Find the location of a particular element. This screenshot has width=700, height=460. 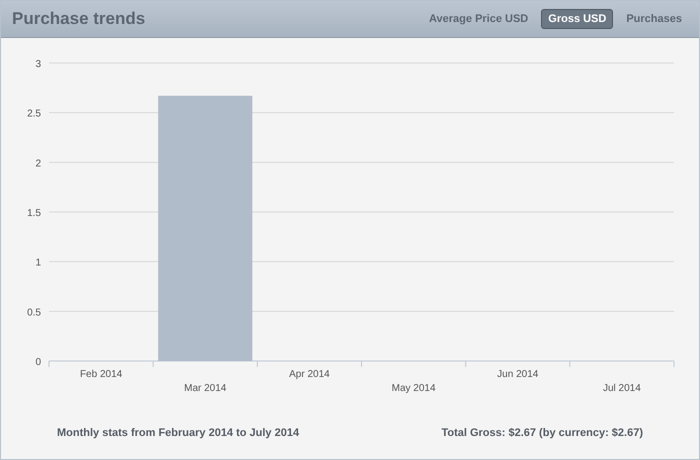

axis-label: Feb 2014 is located at coordinates (101, 374).